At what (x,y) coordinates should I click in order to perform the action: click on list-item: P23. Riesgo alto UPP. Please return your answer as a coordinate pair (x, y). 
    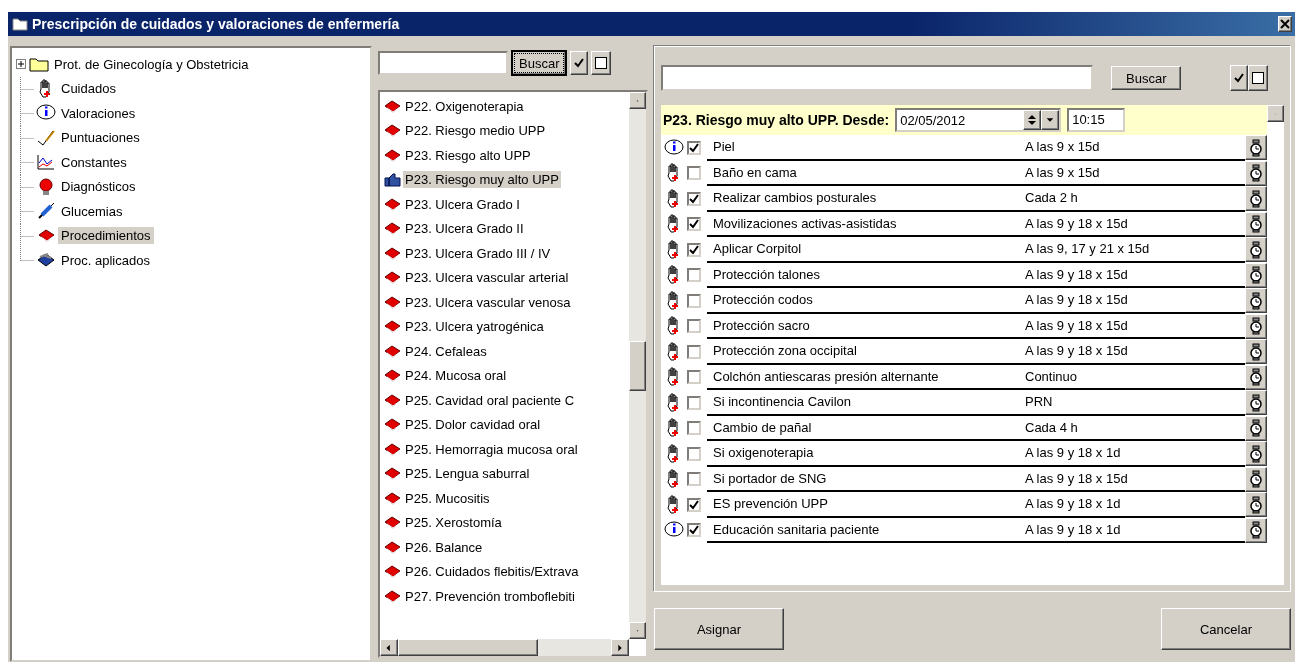
    Looking at the image, I should click on (468, 155).